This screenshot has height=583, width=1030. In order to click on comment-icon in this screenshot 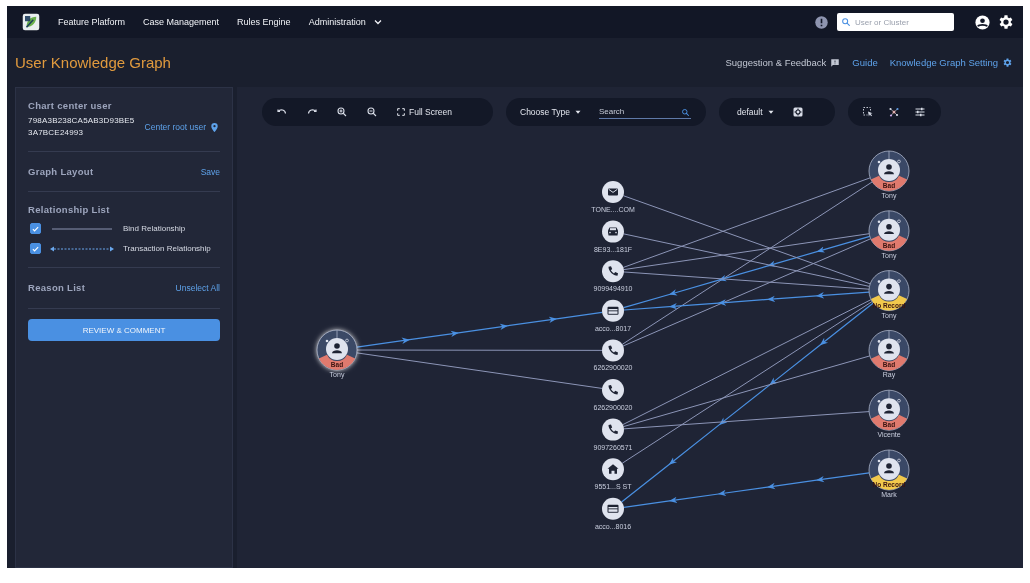, I will do `click(835, 62)`.